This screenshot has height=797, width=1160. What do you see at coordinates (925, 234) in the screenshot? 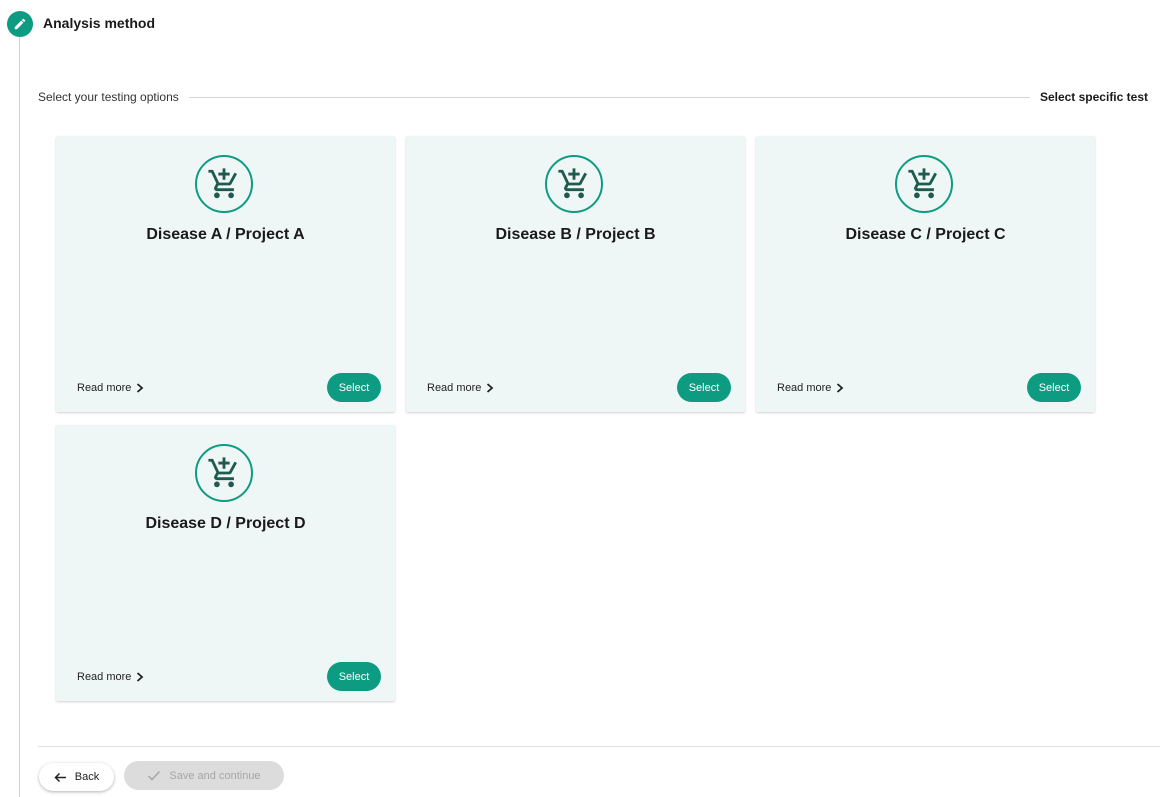
I see `card-title: Disease C / Project C` at bounding box center [925, 234].